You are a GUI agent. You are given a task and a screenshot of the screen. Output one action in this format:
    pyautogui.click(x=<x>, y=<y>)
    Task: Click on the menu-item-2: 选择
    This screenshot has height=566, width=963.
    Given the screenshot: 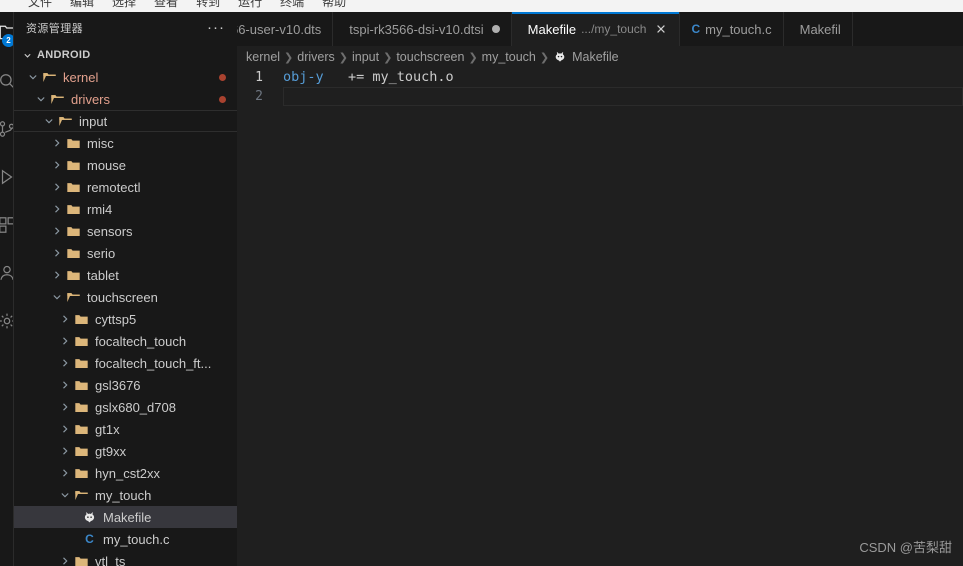 What is the action you would take?
    pyautogui.click(x=124, y=4)
    